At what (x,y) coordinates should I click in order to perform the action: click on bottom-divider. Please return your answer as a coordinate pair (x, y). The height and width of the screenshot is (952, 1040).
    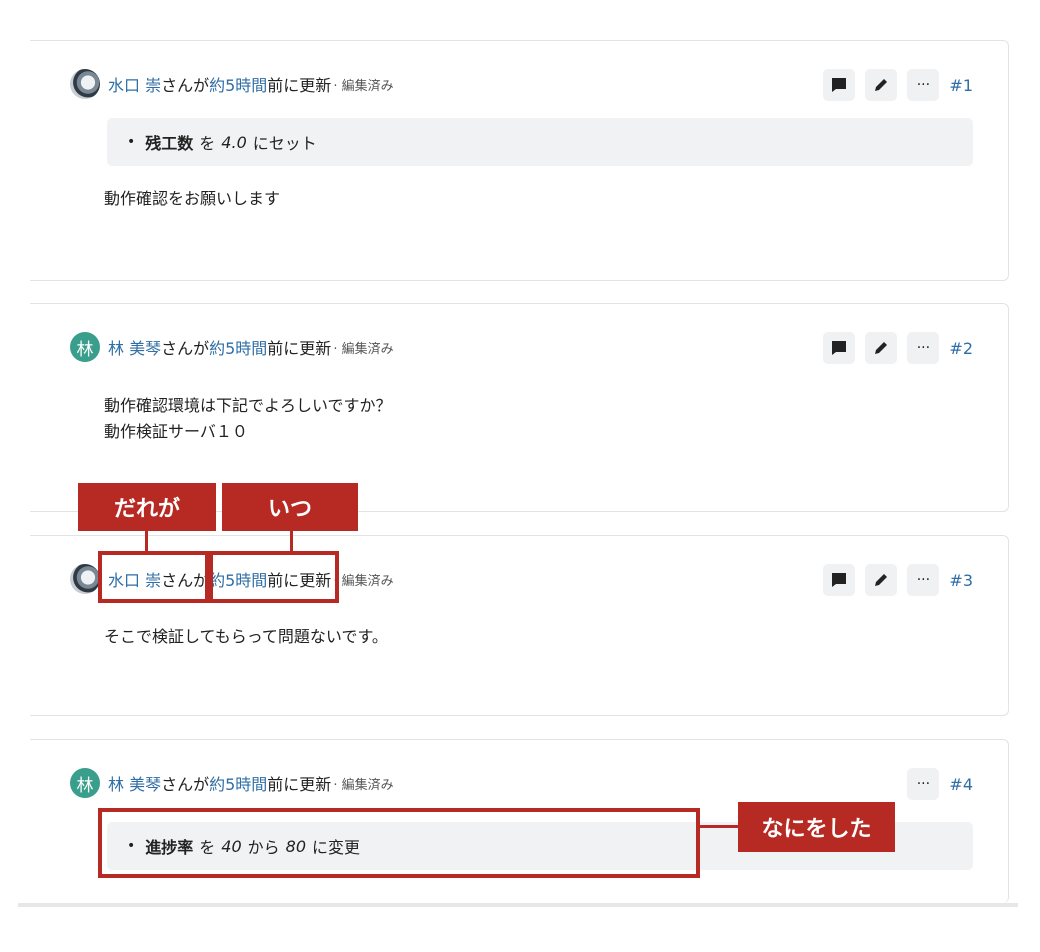
    Looking at the image, I should click on (518, 905).